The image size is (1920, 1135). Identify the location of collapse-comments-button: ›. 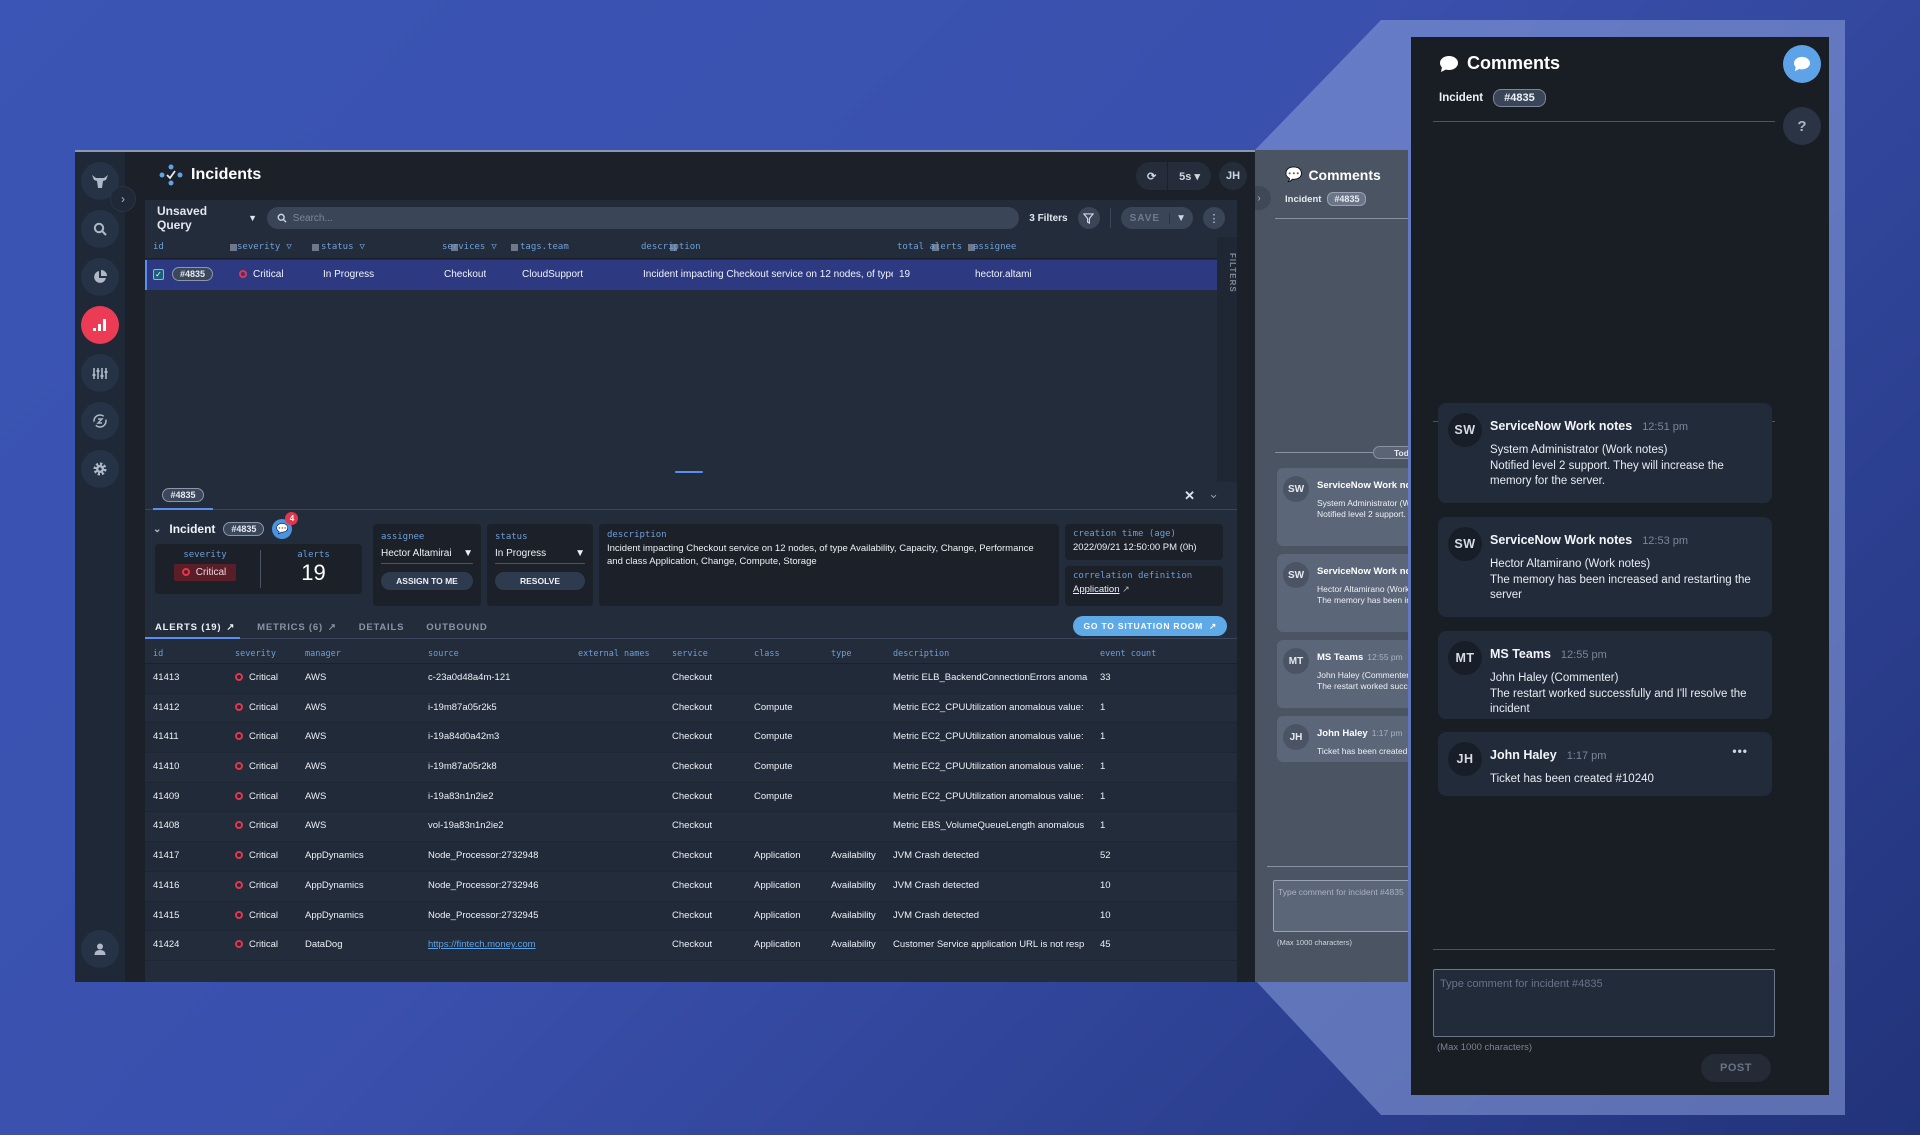
(1263, 198).